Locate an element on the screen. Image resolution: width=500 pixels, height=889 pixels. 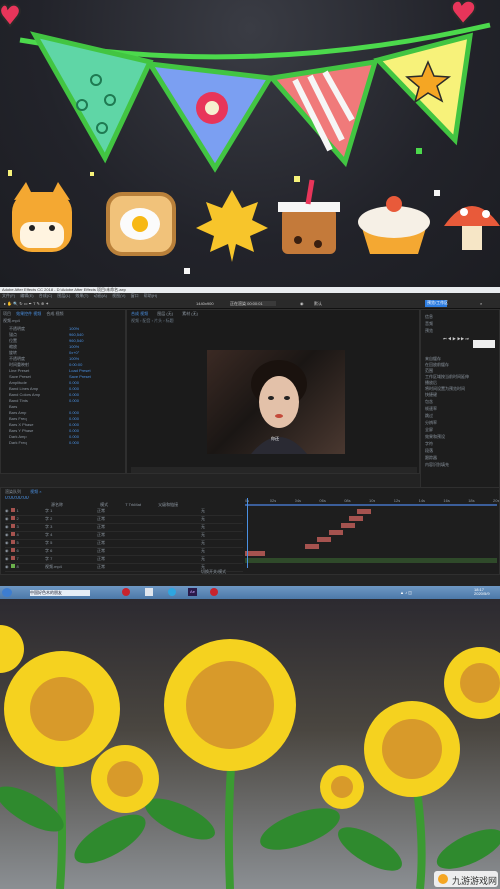
right-panel-section: 包含 is located at coordinates (462, 402).